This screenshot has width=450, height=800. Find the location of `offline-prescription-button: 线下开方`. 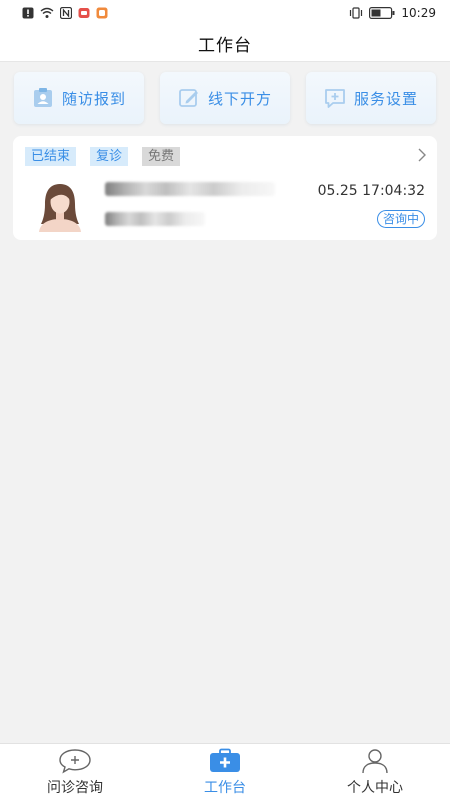

offline-prescription-button: 线下开方 is located at coordinates (225, 98).